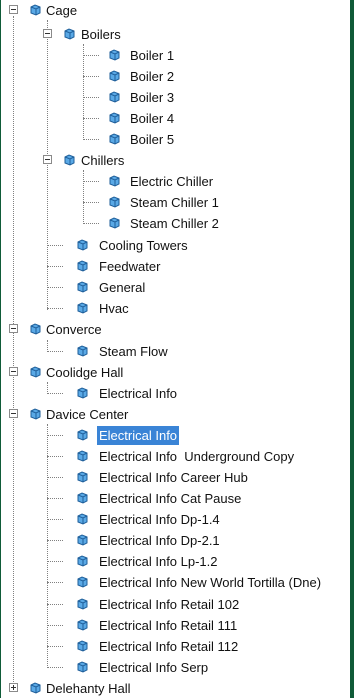  I want to click on tree-node-label: Chillers, so click(102, 160).